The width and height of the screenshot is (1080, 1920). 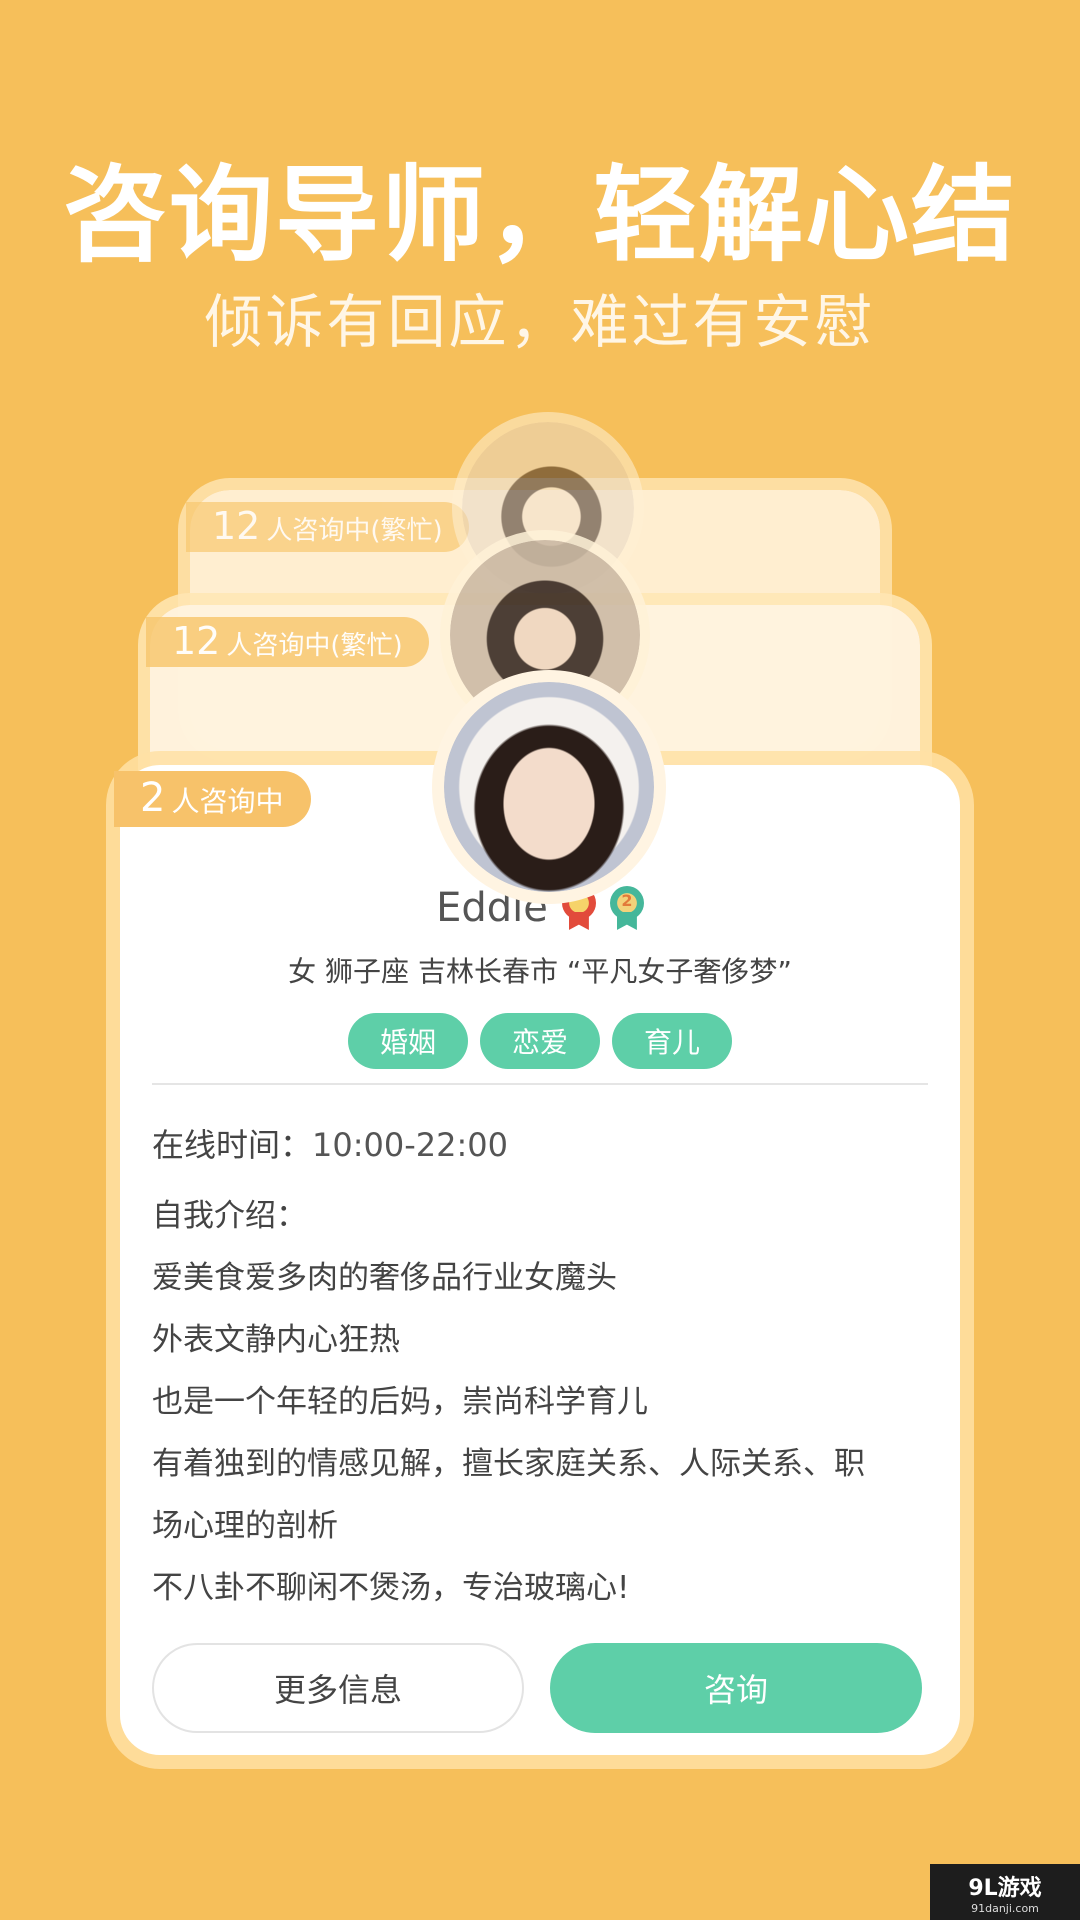 What do you see at coordinates (540, 322) in the screenshot?
I see `subheadline: 倾诉有回应，难过有安慰` at bounding box center [540, 322].